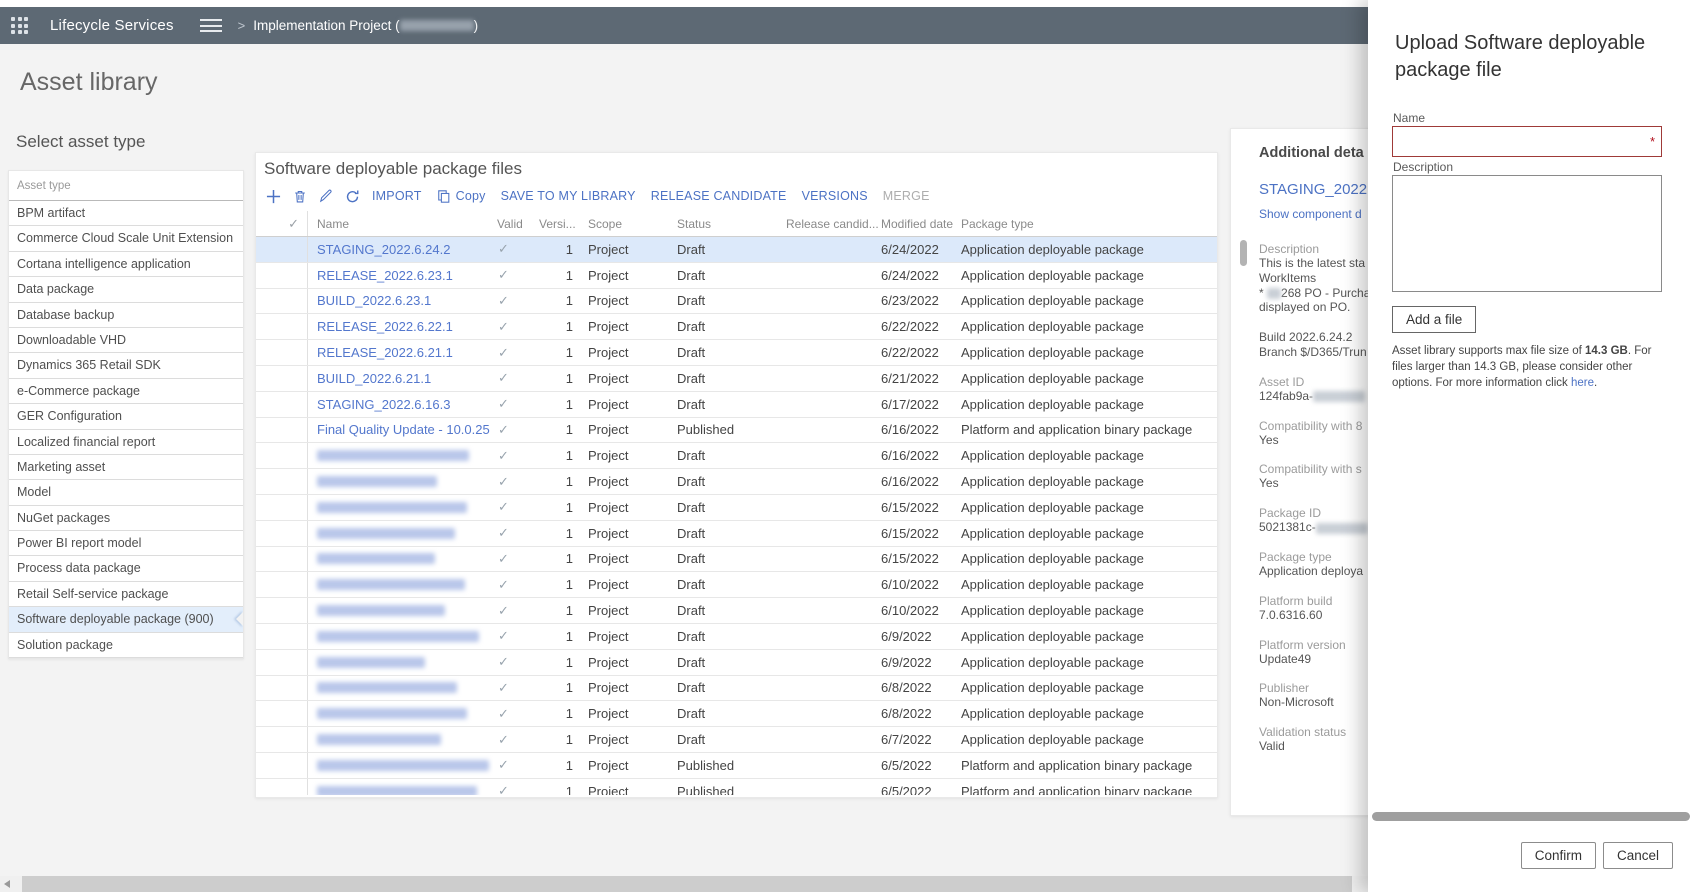 This screenshot has height=892, width=1706. What do you see at coordinates (126, 315) in the screenshot?
I see `sidebar-item: Database backup` at bounding box center [126, 315].